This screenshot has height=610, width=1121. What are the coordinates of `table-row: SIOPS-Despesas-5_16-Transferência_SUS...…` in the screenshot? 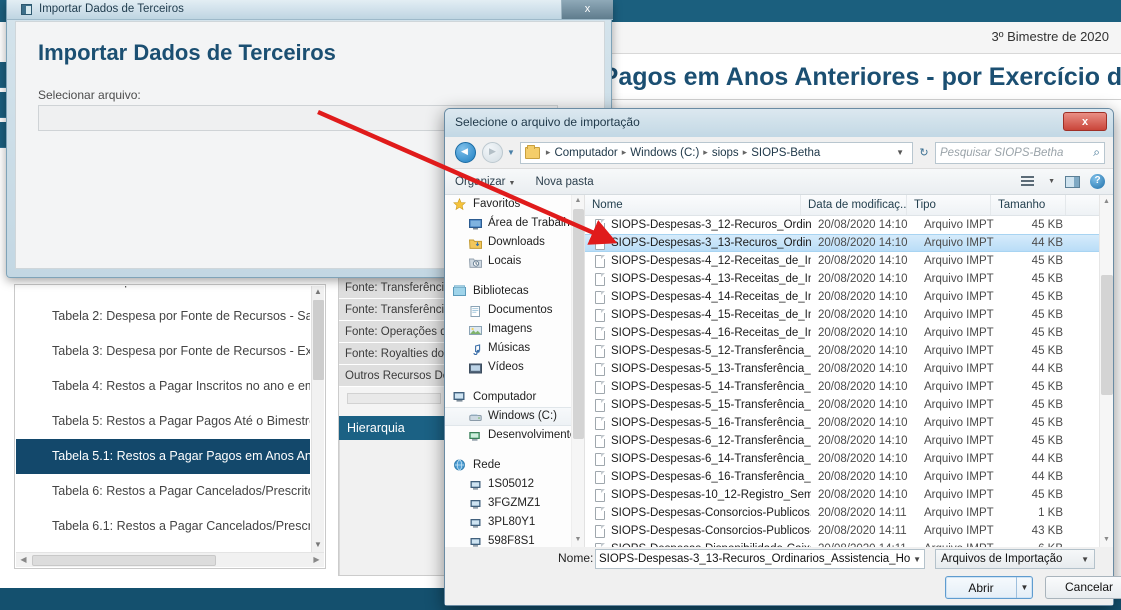 It's located at (849, 423).